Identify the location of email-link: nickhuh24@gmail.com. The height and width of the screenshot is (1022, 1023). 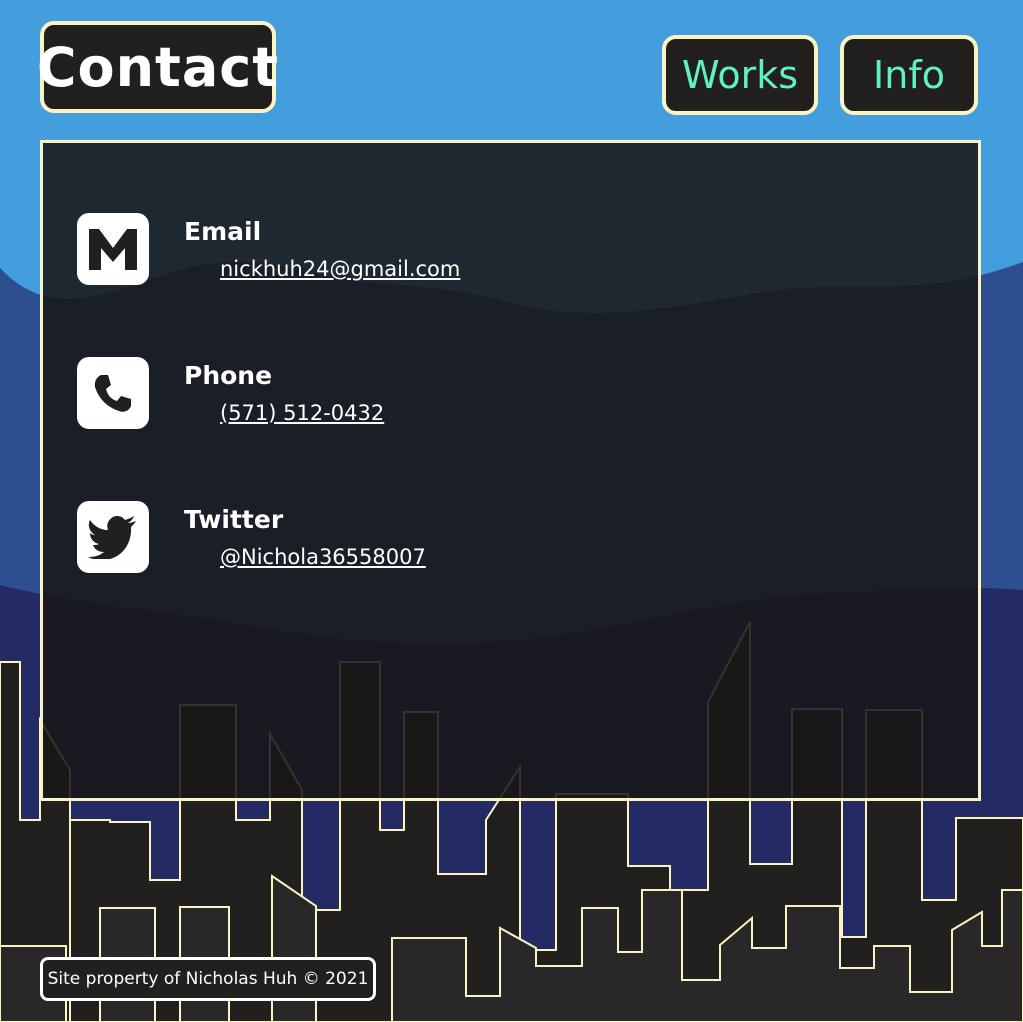
(340, 269).